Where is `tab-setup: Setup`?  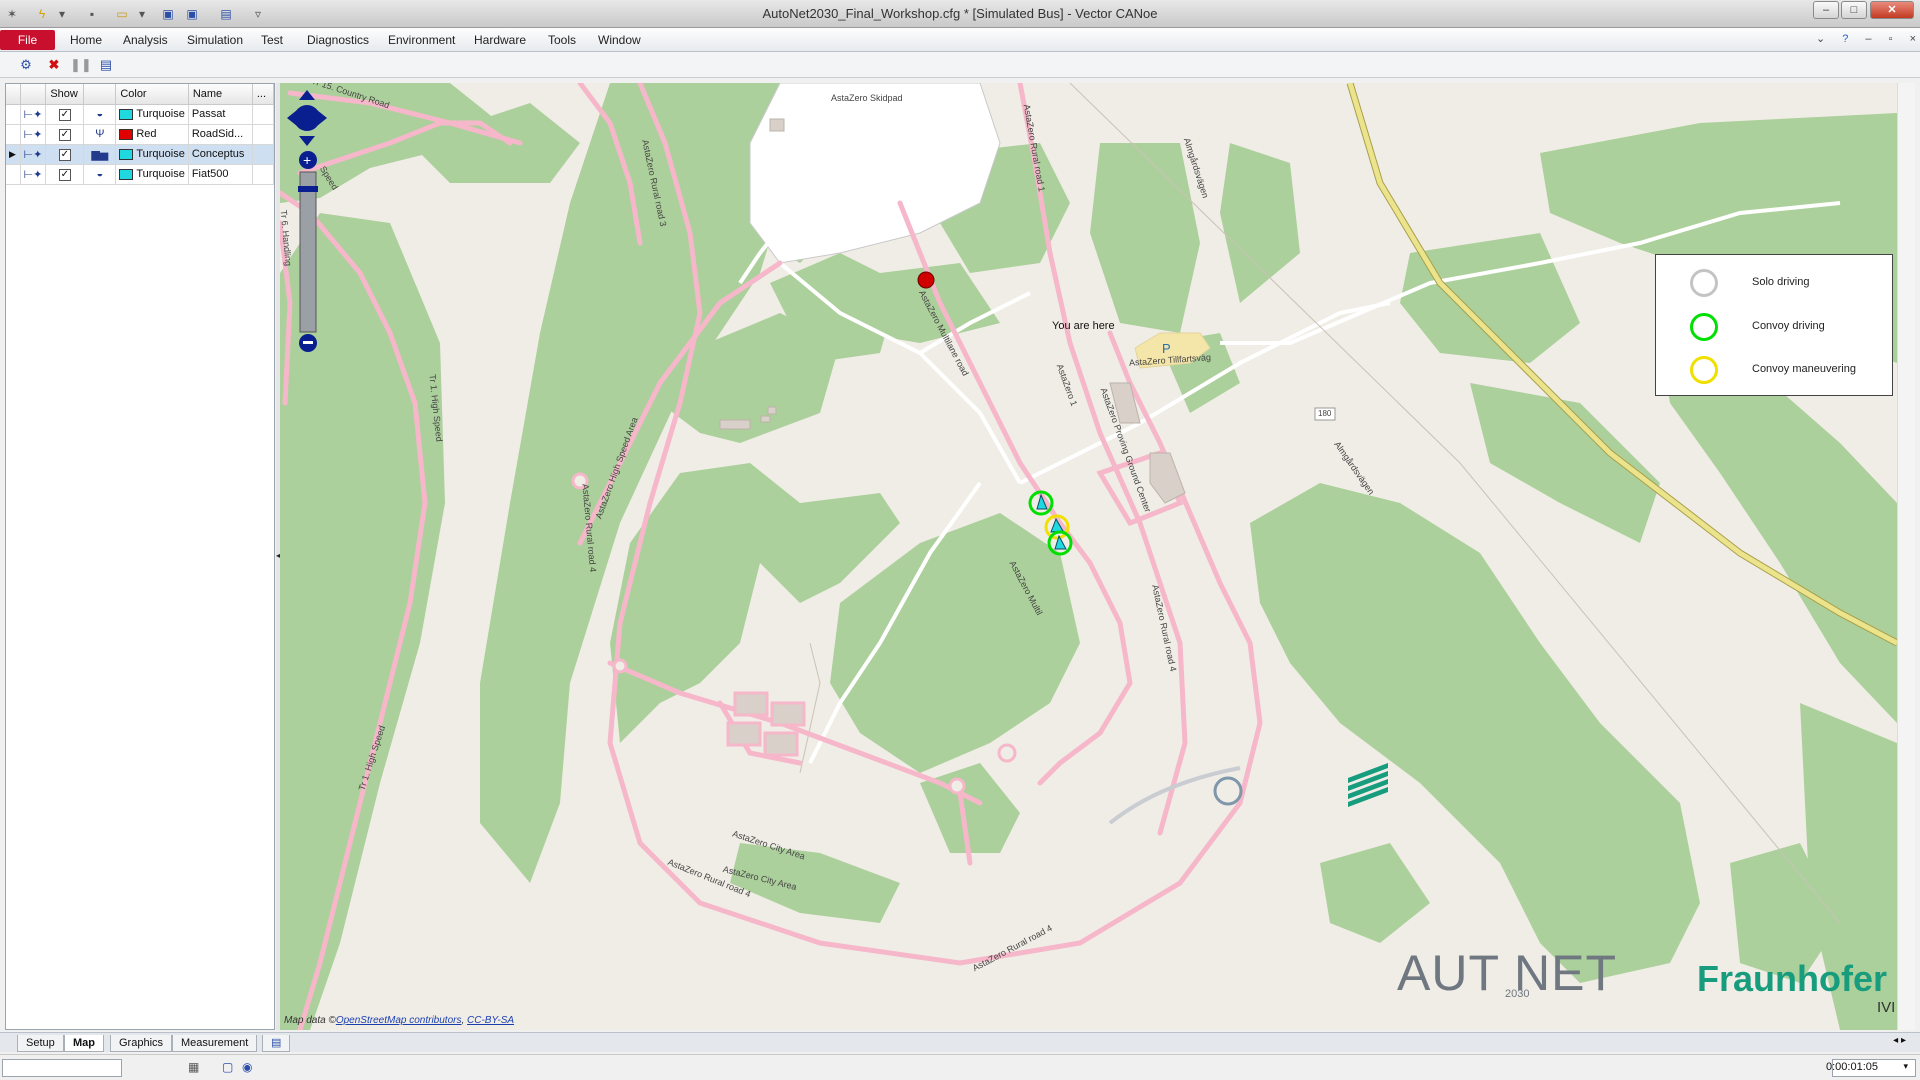
tab-setup: Setup is located at coordinates (40, 1043).